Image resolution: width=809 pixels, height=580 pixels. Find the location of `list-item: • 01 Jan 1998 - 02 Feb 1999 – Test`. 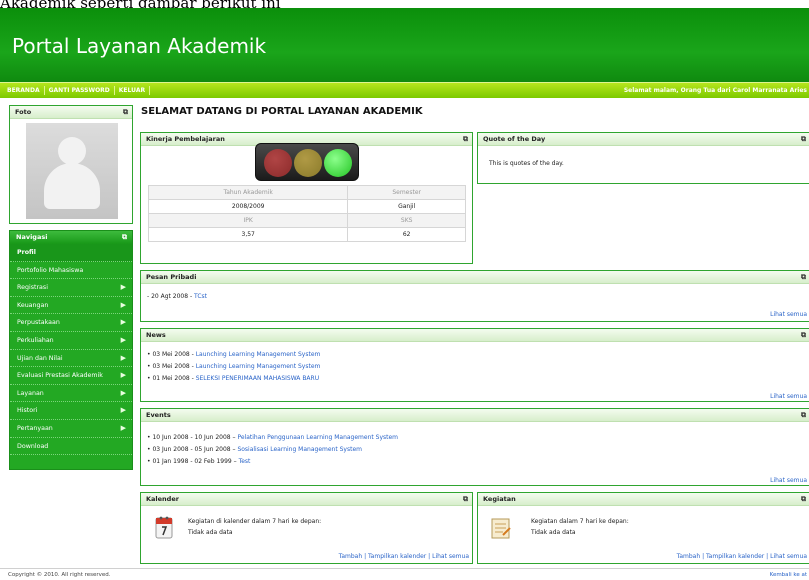

list-item: • 01 Jan 1998 - 02 Feb 1999 – Test is located at coordinates (198, 461).